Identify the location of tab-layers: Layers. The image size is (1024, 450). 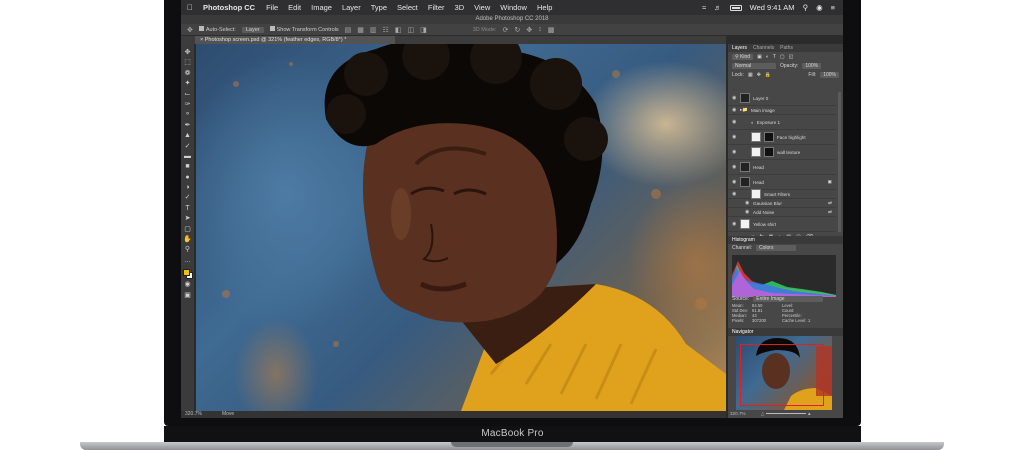
(739, 48).